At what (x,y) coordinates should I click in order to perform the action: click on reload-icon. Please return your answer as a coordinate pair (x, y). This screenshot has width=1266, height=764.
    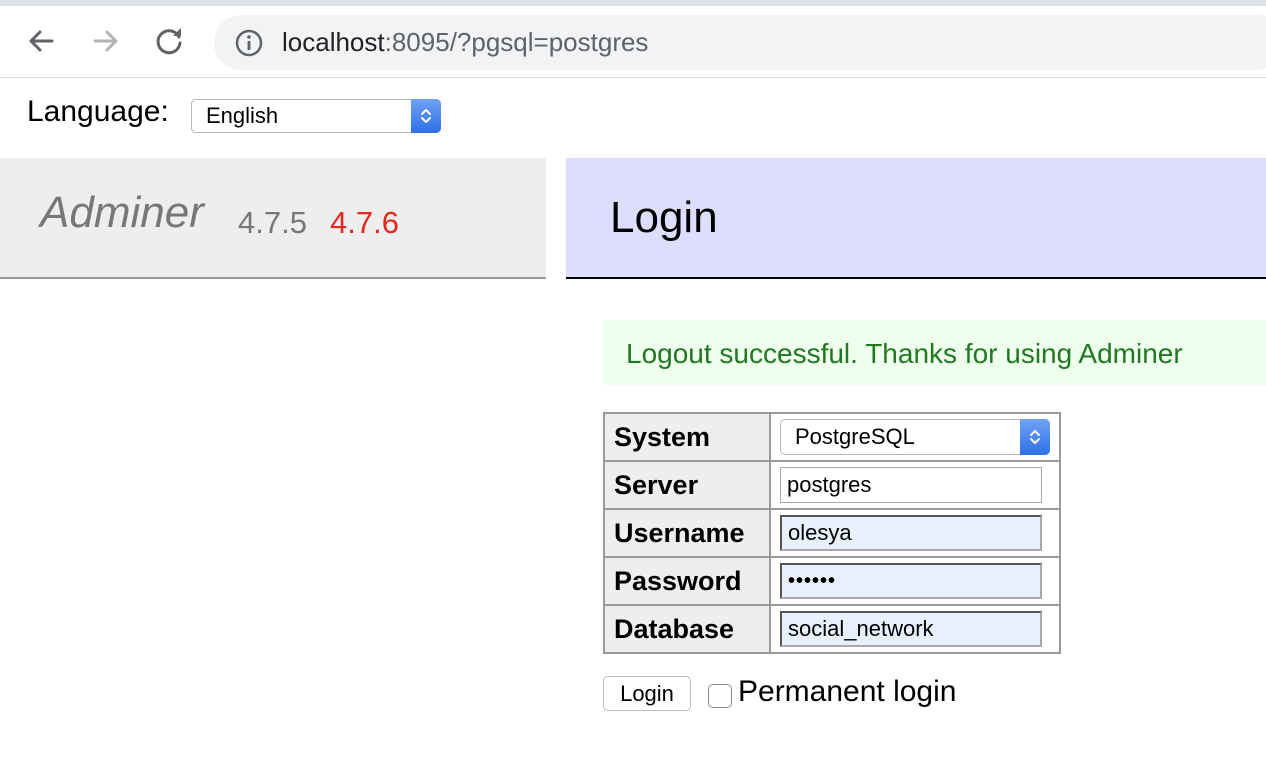
    Looking at the image, I should click on (169, 41).